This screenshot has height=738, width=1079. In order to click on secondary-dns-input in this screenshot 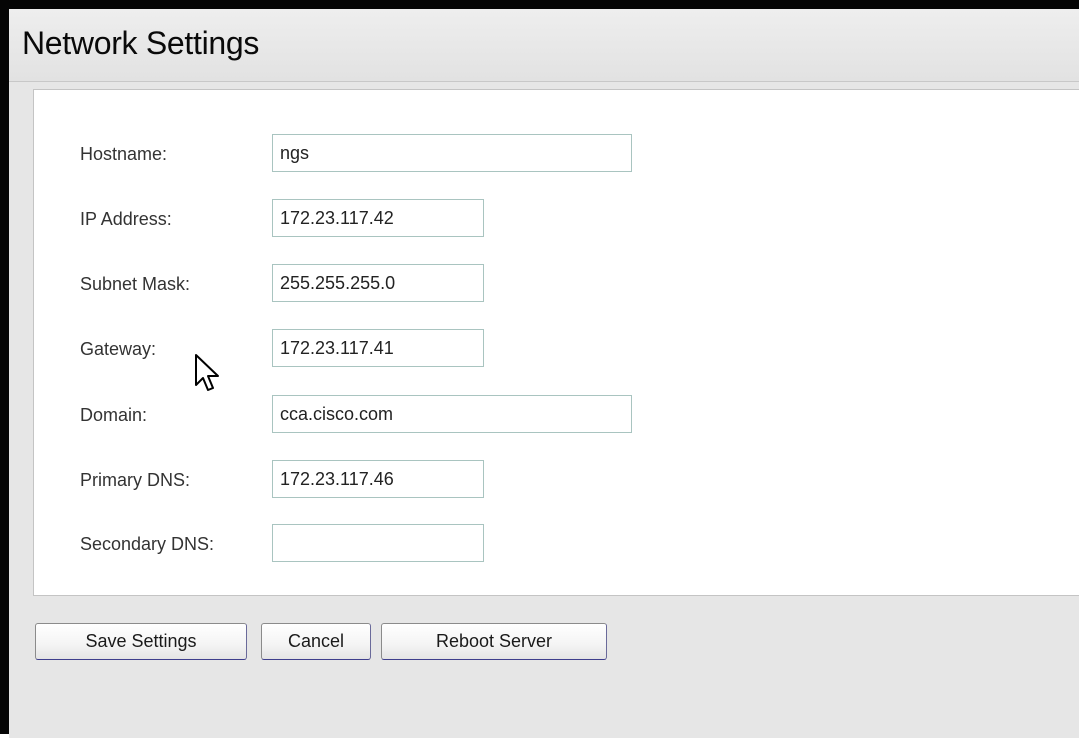, I will do `click(378, 543)`.